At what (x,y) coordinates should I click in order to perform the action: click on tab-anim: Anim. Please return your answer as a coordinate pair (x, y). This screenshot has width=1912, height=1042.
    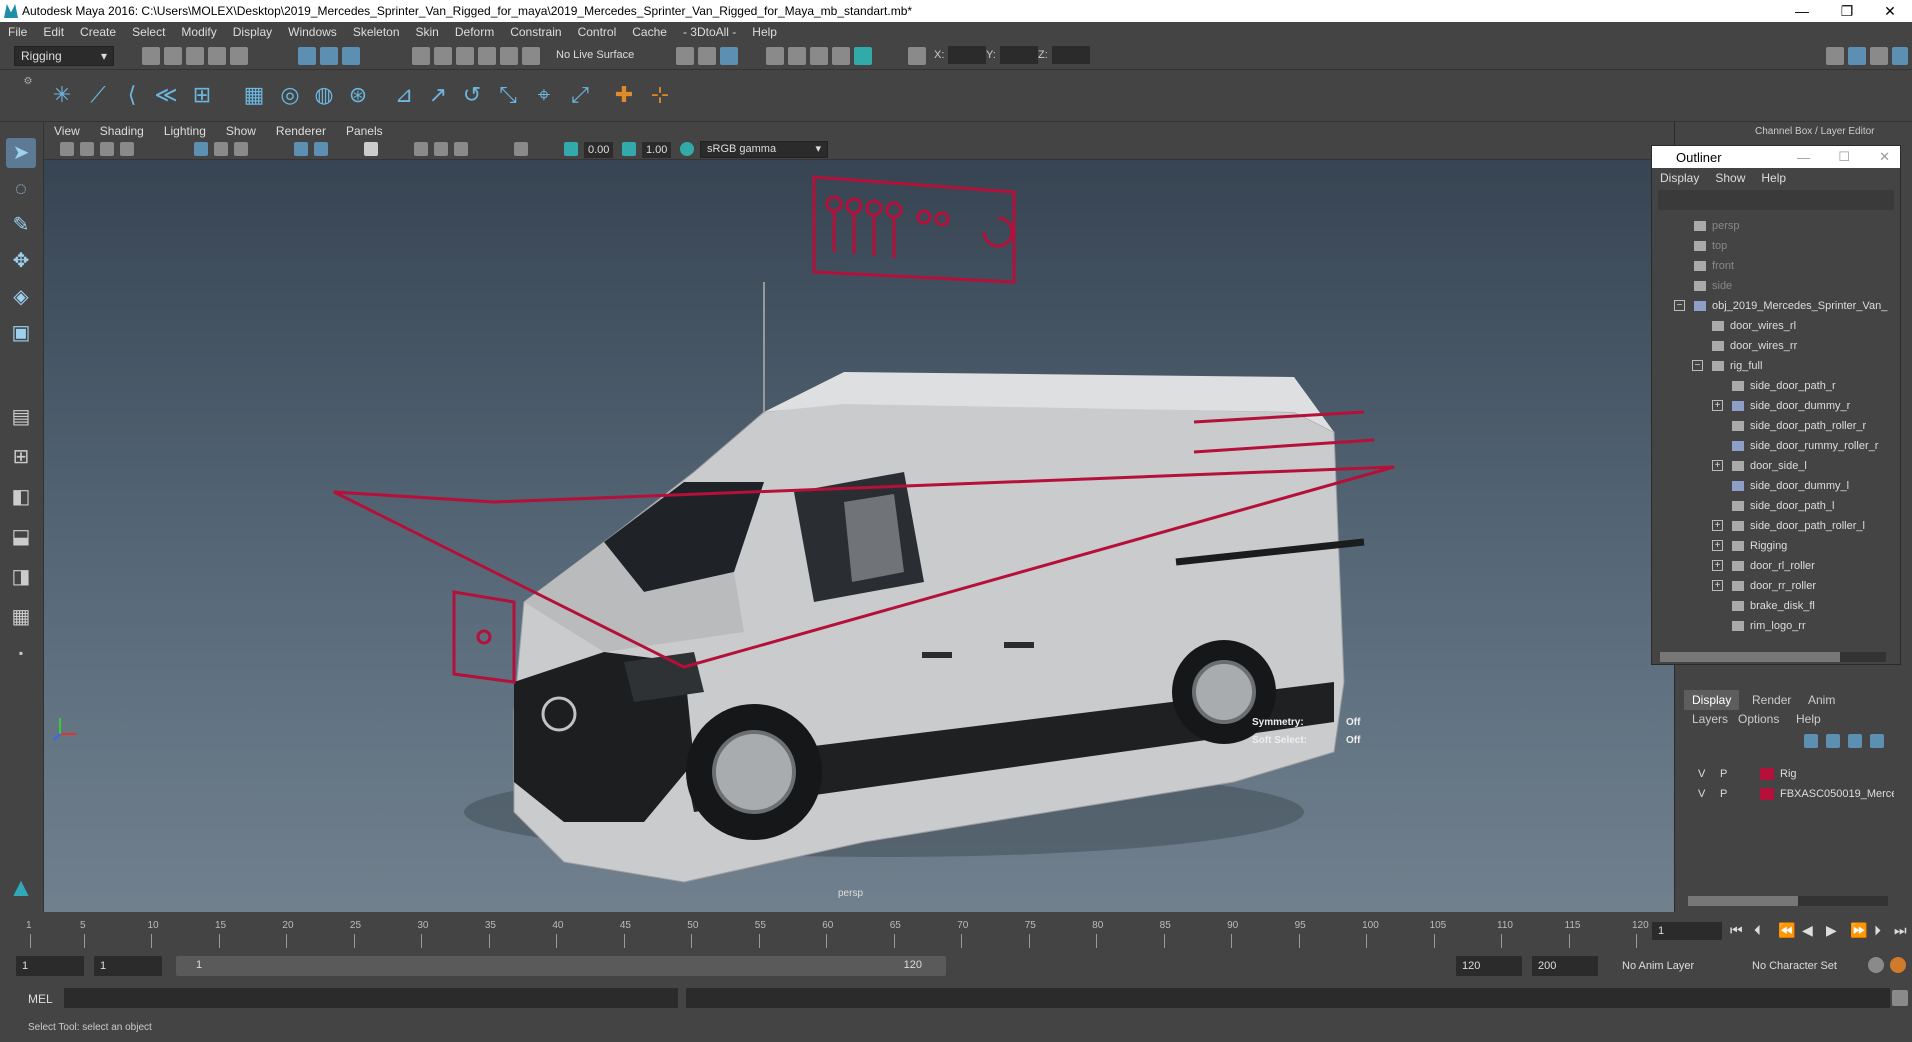
    Looking at the image, I should click on (1821, 700).